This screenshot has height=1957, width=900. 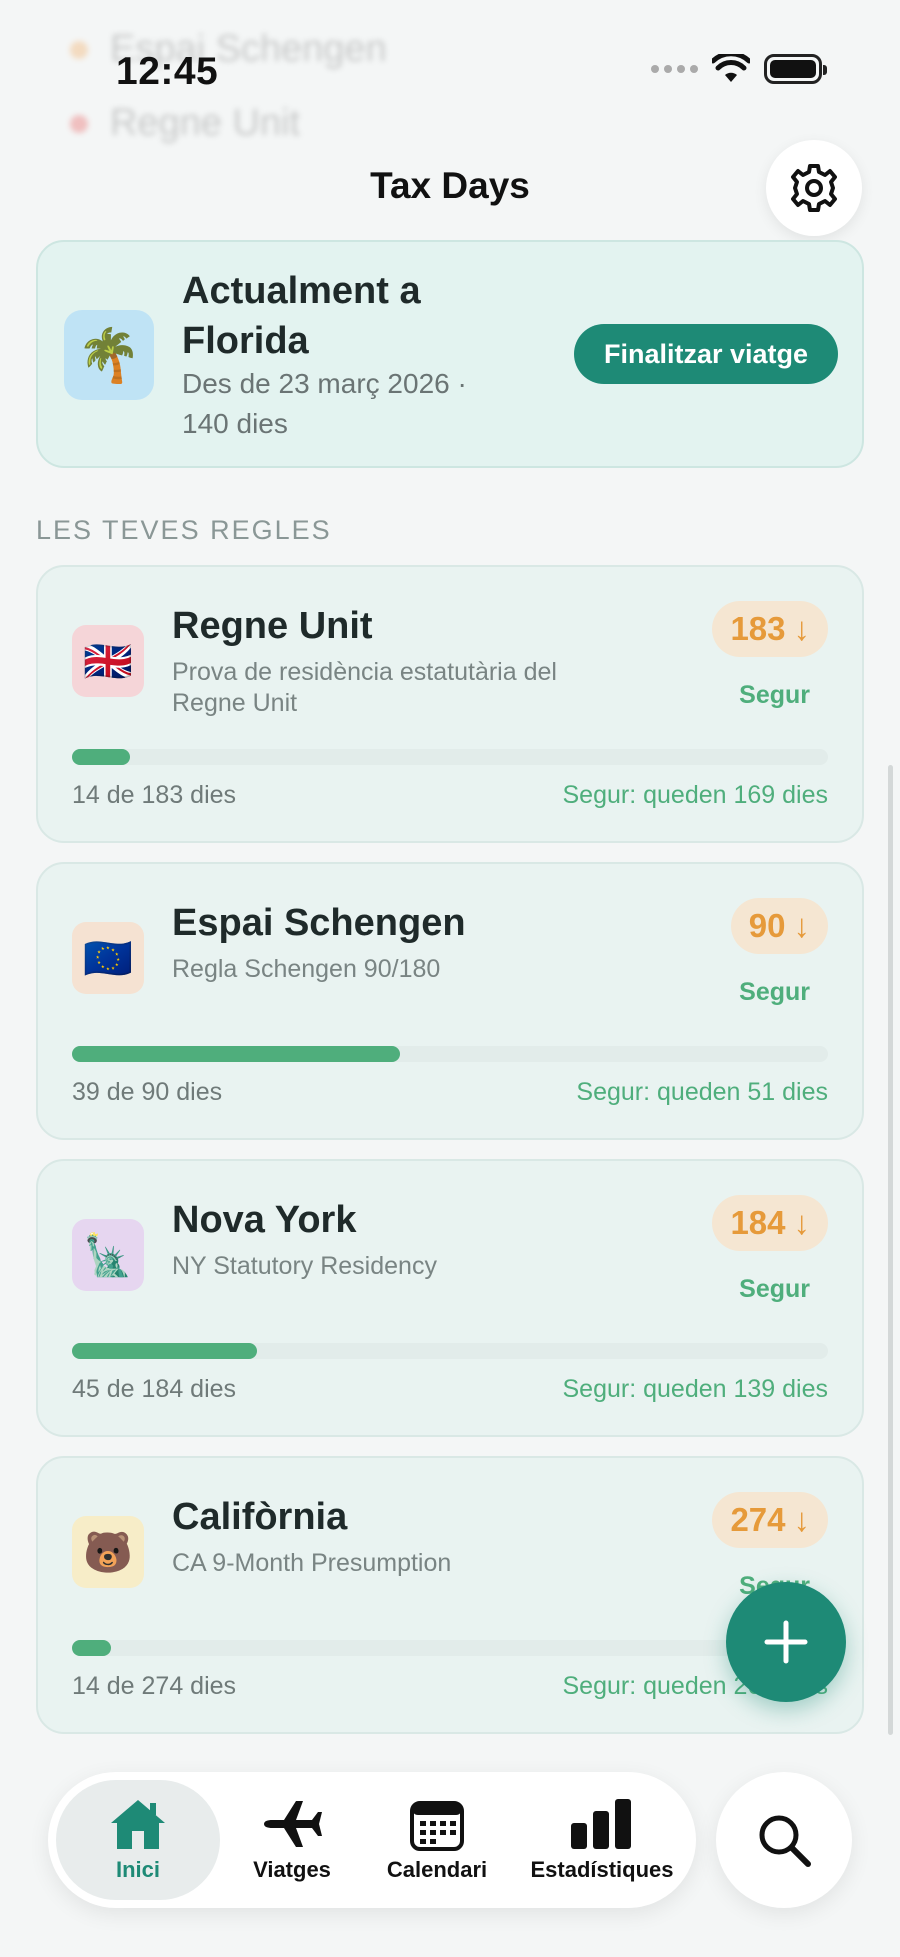 What do you see at coordinates (205, 123) in the screenshot?
I see `background-row-label: Regne Unit` at bounding box center [205, 123].